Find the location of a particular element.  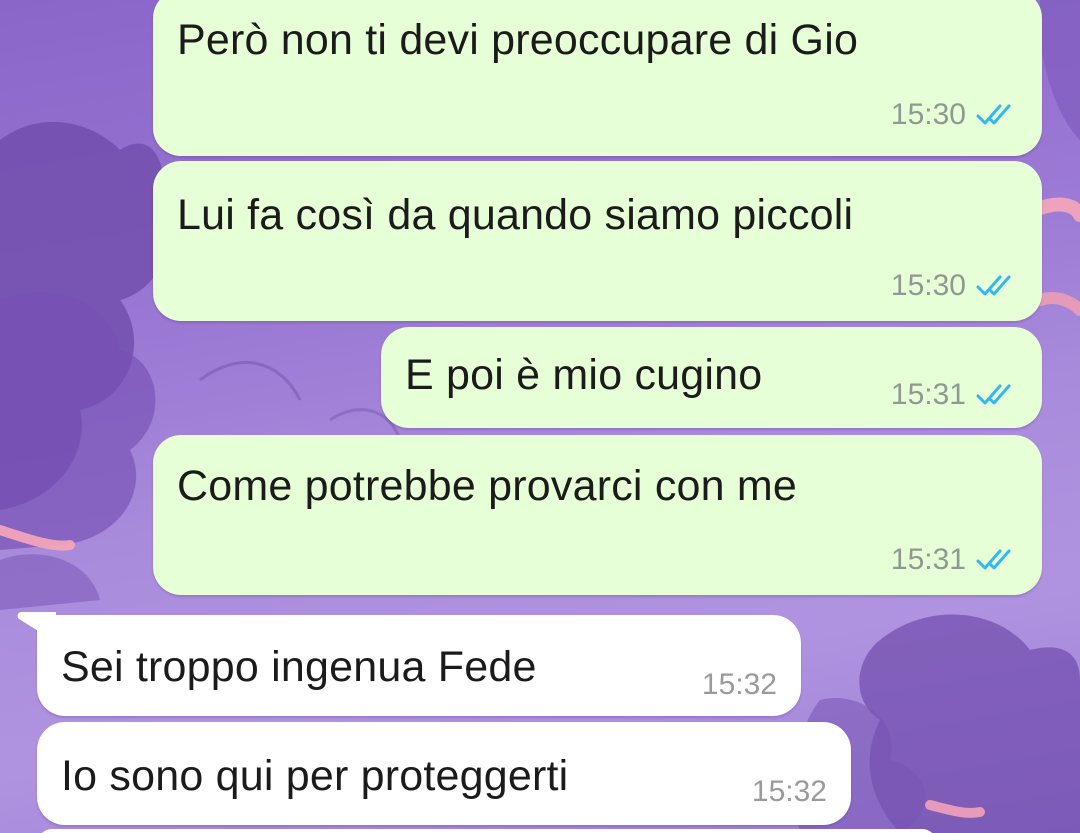

message-text: Come potrebbe provarci con me is located at coordinates (487, 486).